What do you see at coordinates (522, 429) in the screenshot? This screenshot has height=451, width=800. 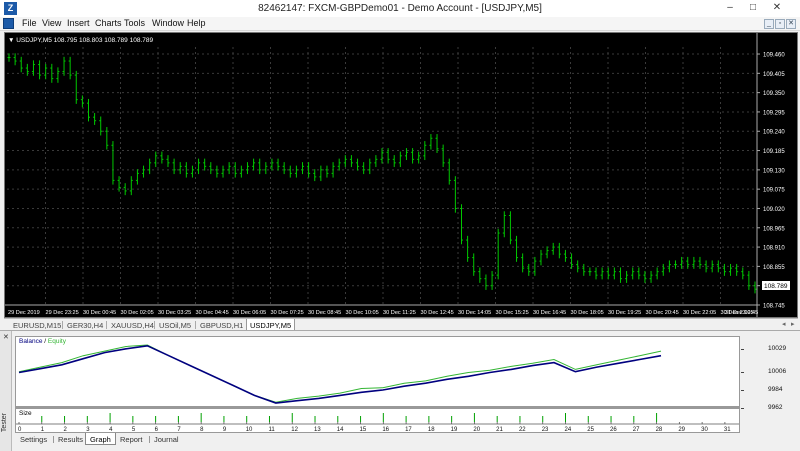 I see `x-axis-label: 22` at bounding box center [522, 429].